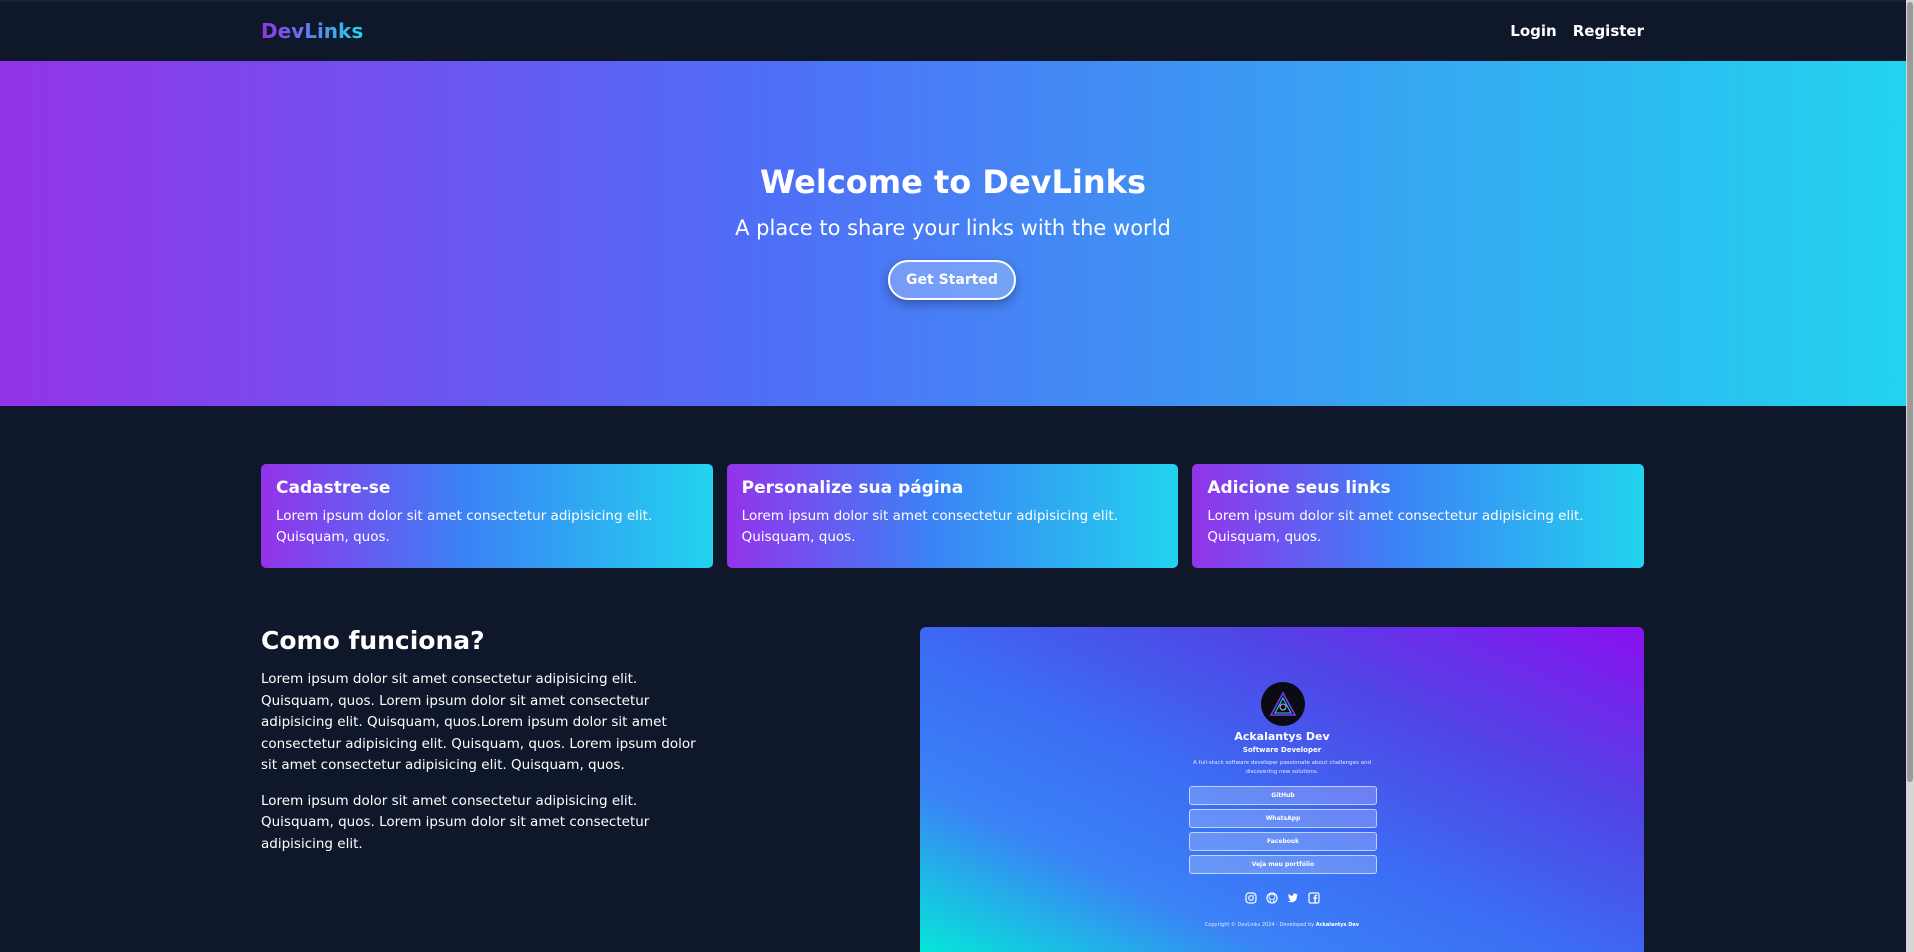  What do you see at coordinates (1282, 897) in the screenshot?
I see `social-icons` at bounding box center [1282, 897].